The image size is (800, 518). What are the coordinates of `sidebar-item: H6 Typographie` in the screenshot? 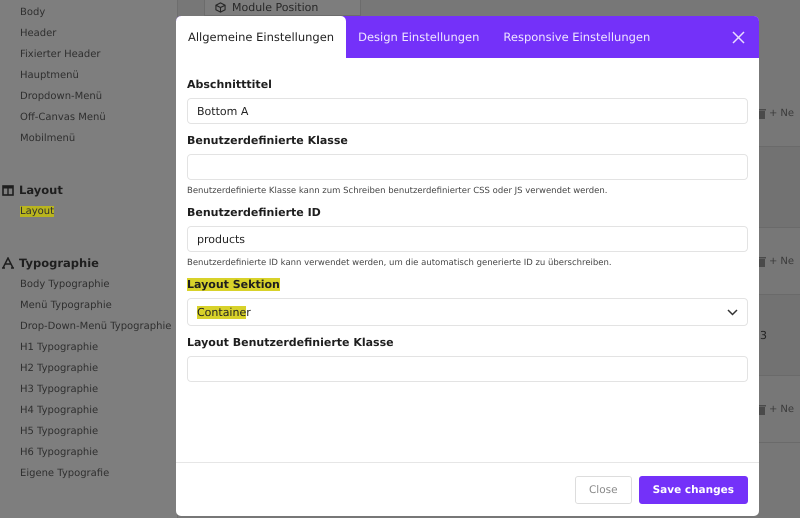 It's located at (59, 452).